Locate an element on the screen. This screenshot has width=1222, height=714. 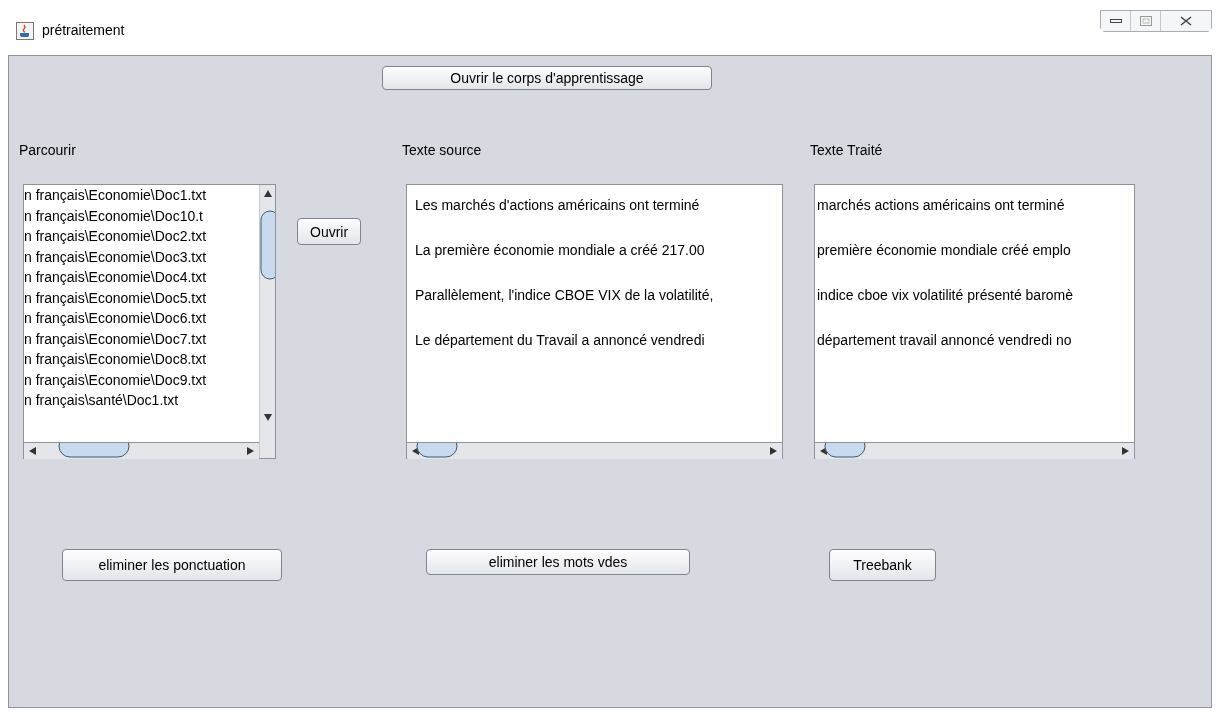
file-list-item: n français\Economie\Doc8.txt is located at coordinates (141, 359).